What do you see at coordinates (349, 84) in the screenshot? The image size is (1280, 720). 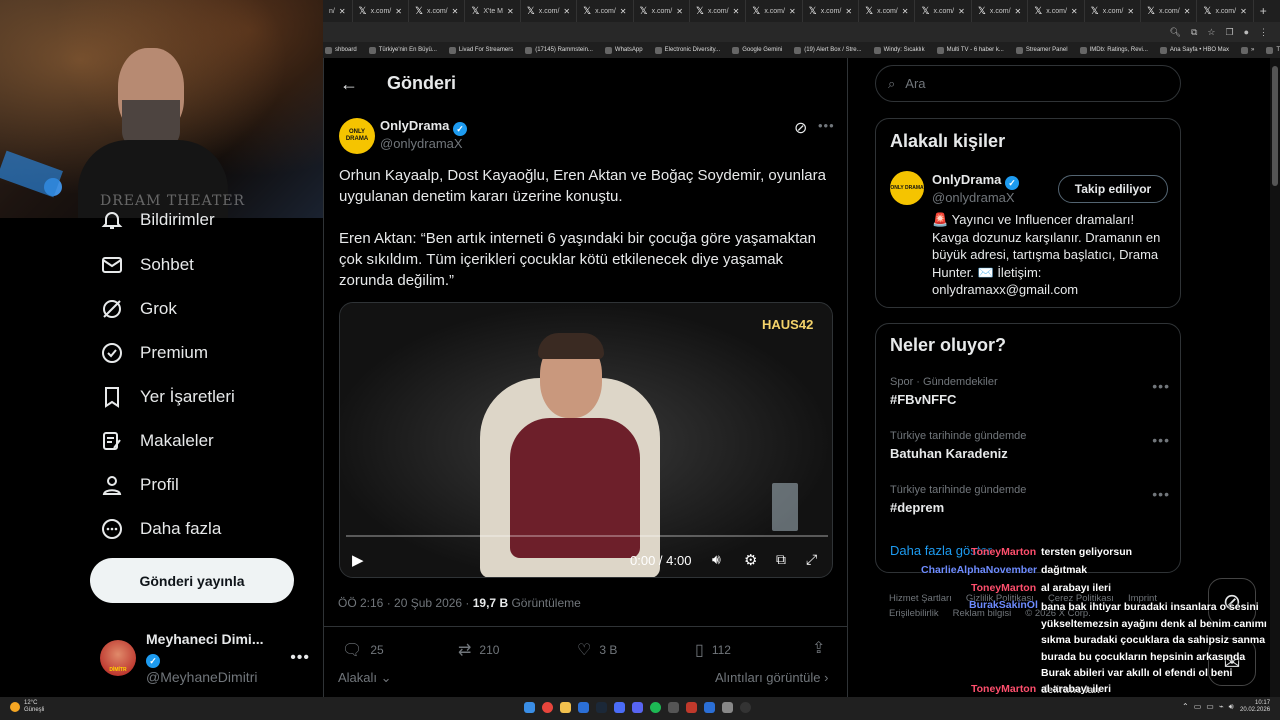 I see `back-arrow-icon: ←` at bounding box center [349, 84].